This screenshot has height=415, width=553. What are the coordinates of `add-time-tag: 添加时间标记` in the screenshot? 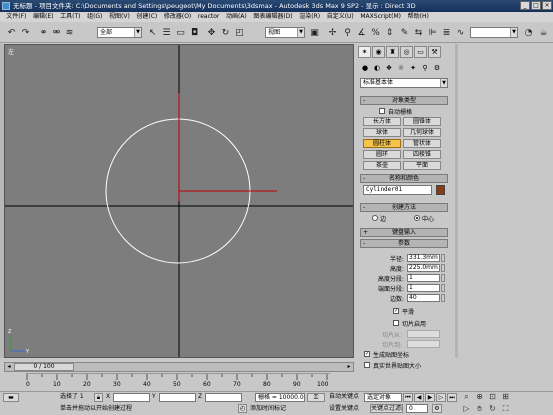 It's located at (268, 408).